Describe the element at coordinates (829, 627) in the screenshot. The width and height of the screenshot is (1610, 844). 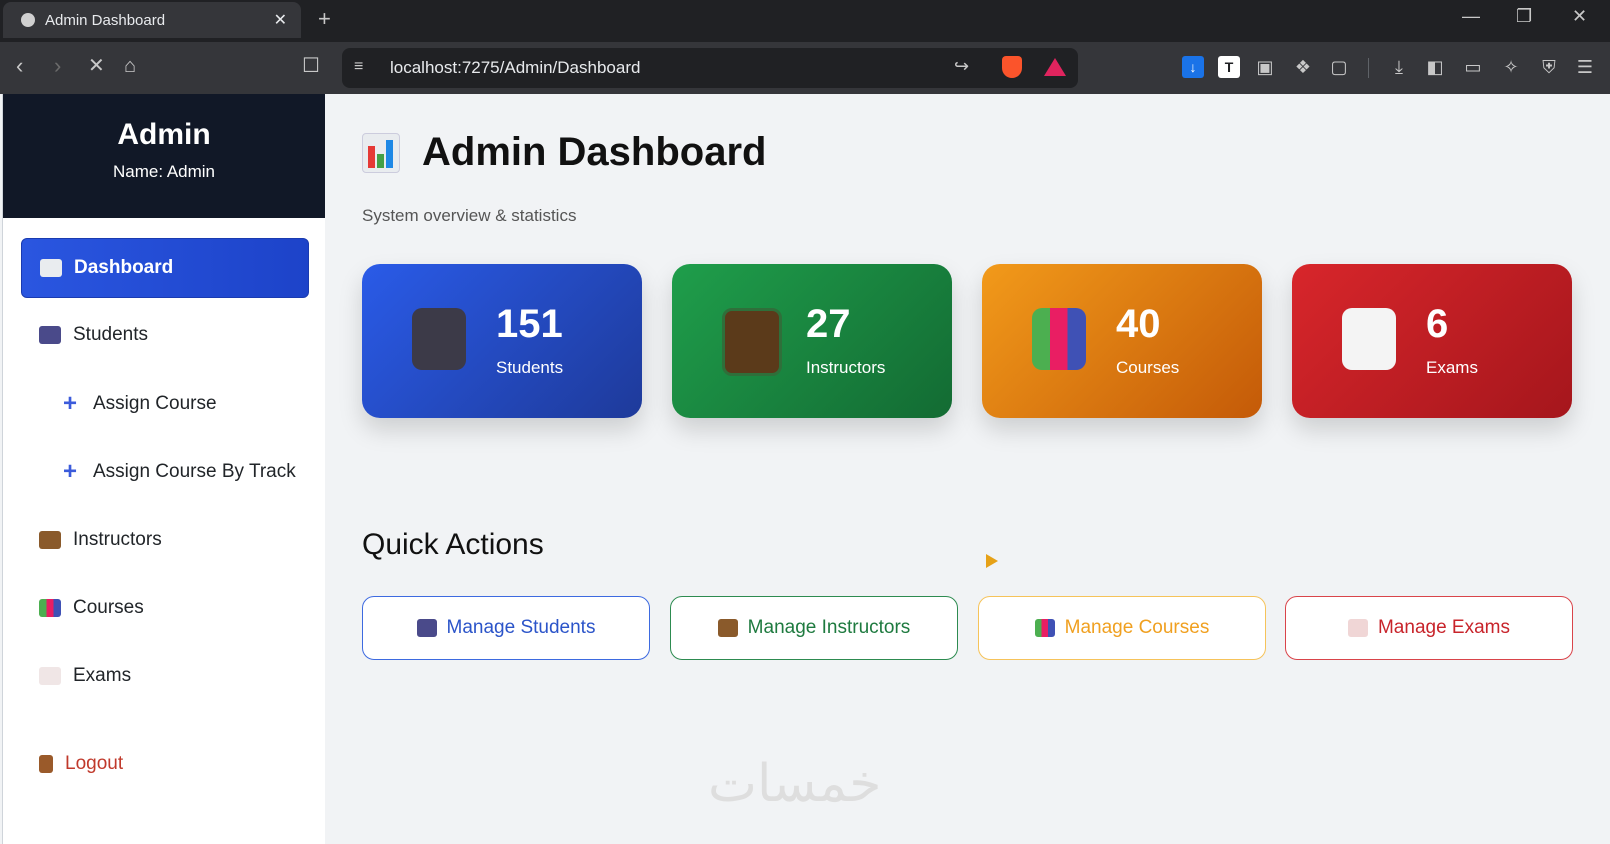
I see `button-label: Manage Instructors` at that location.